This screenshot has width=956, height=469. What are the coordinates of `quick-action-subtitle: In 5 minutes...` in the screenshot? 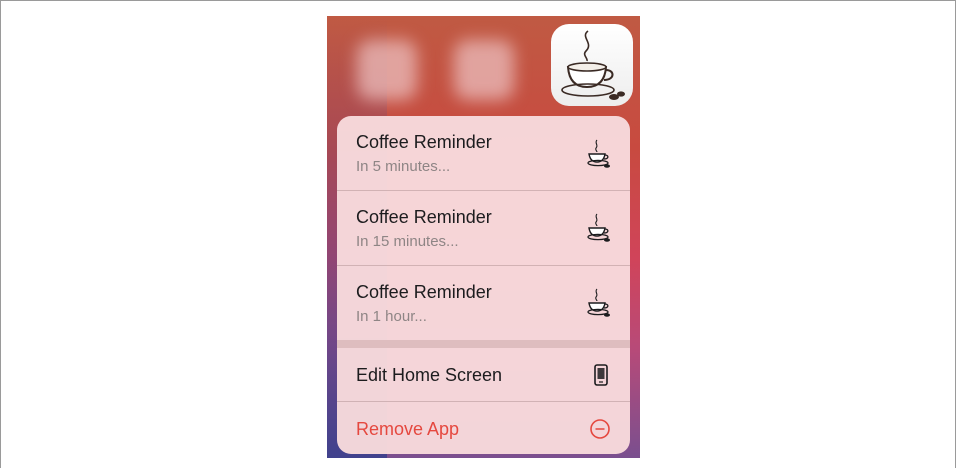 It's located at (403, 166).